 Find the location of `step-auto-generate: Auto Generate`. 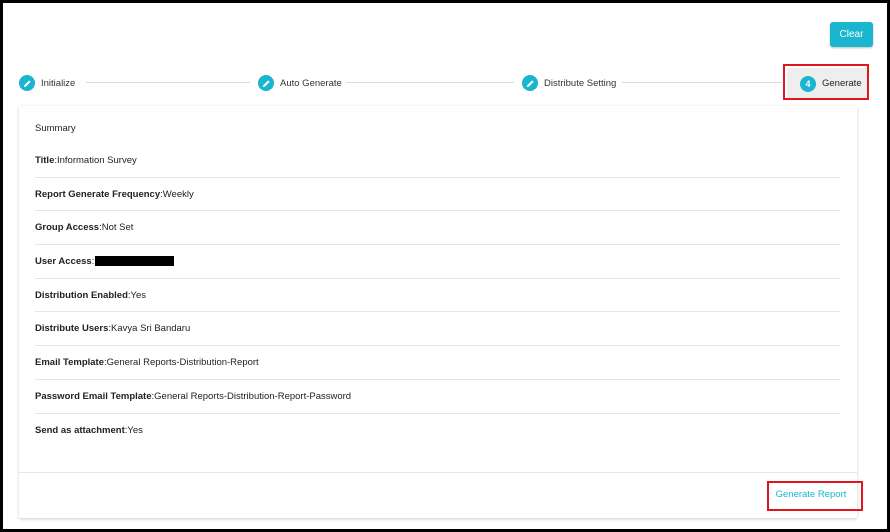

step-auto-generate: Auto Generate is located at coordinates (300, 83).